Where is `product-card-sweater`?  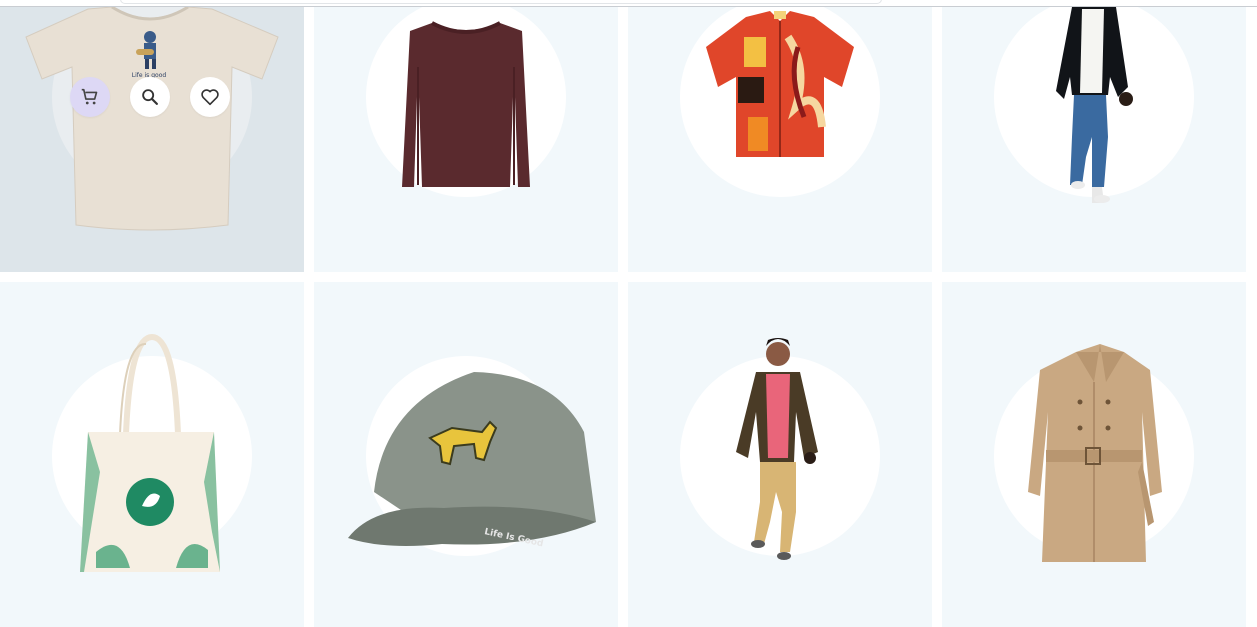 product-card-sweater is located at coordinates (466, 139).